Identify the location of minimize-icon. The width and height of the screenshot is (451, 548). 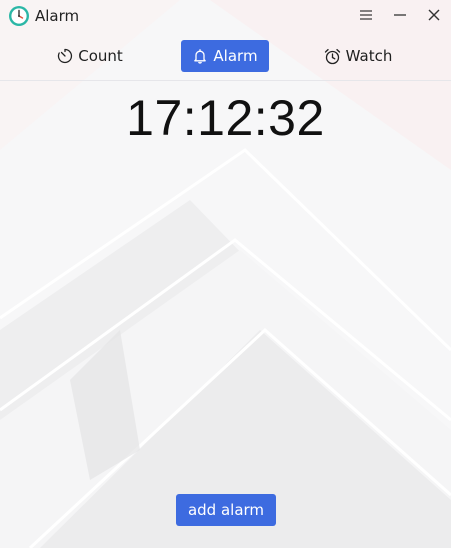
(400, 15).